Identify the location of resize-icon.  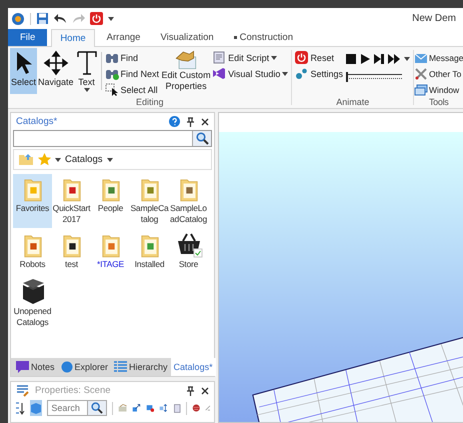
(163, 408).